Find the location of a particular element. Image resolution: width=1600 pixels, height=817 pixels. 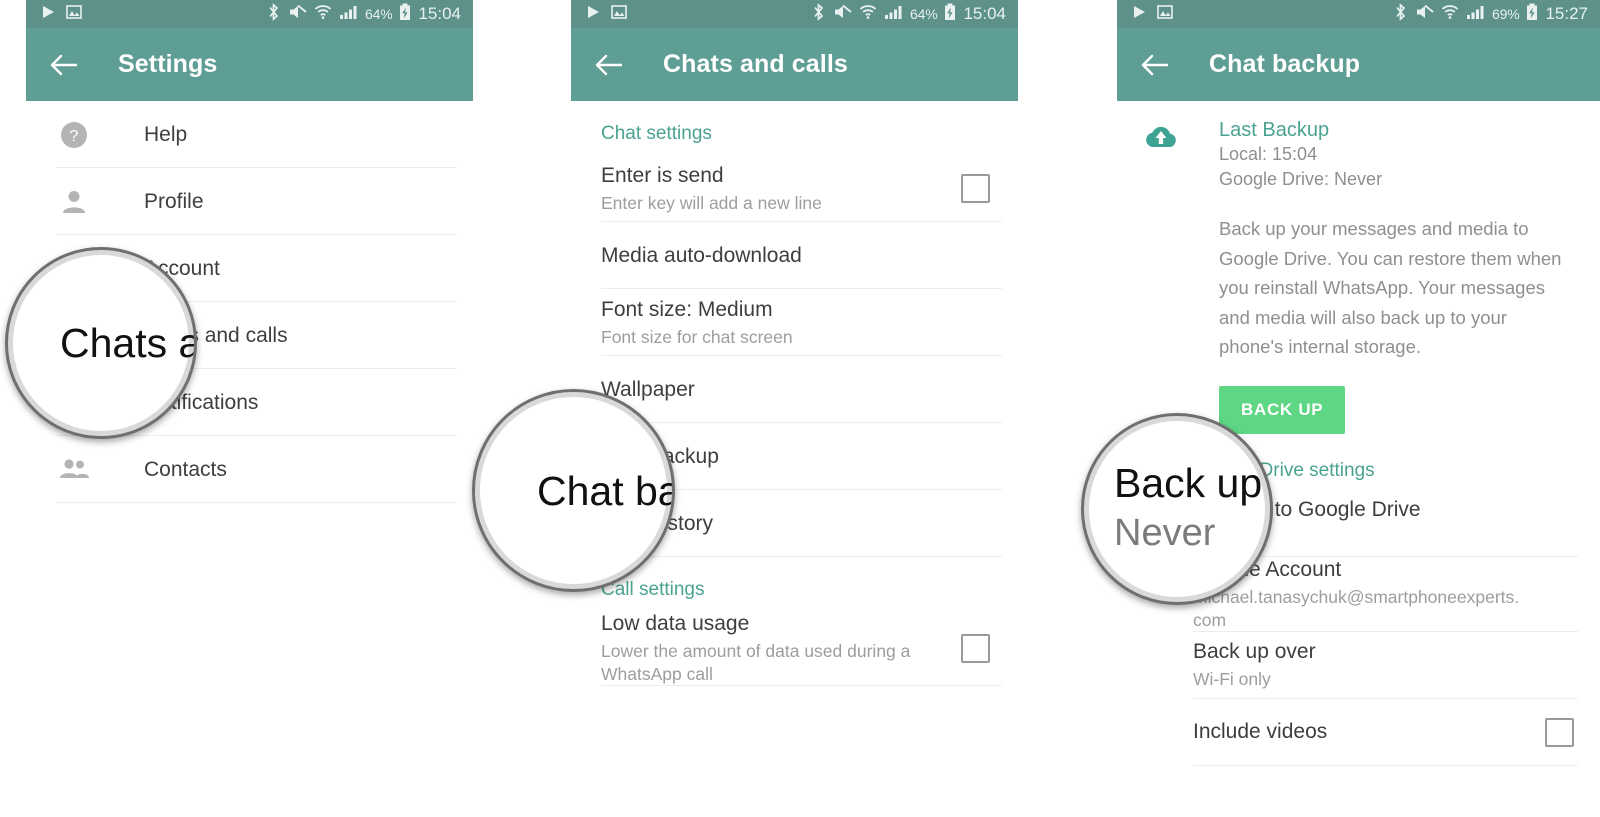

last-backup-heading: Last Backup is located at coordinates (1274, 130).